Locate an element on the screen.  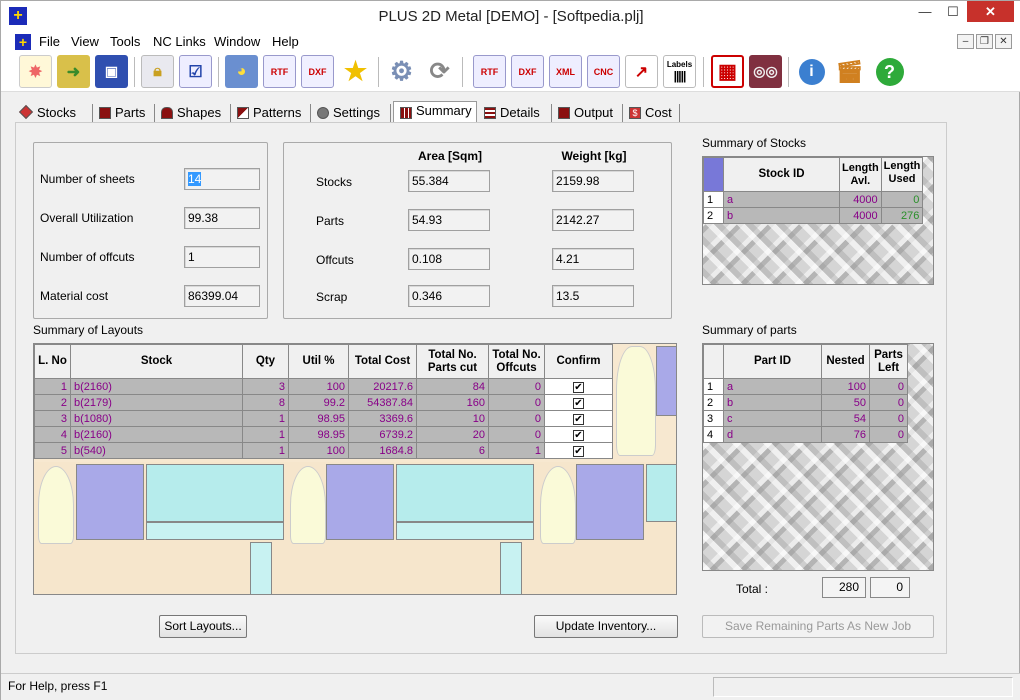
tab-details: Details is located at coordinates (515, 113).